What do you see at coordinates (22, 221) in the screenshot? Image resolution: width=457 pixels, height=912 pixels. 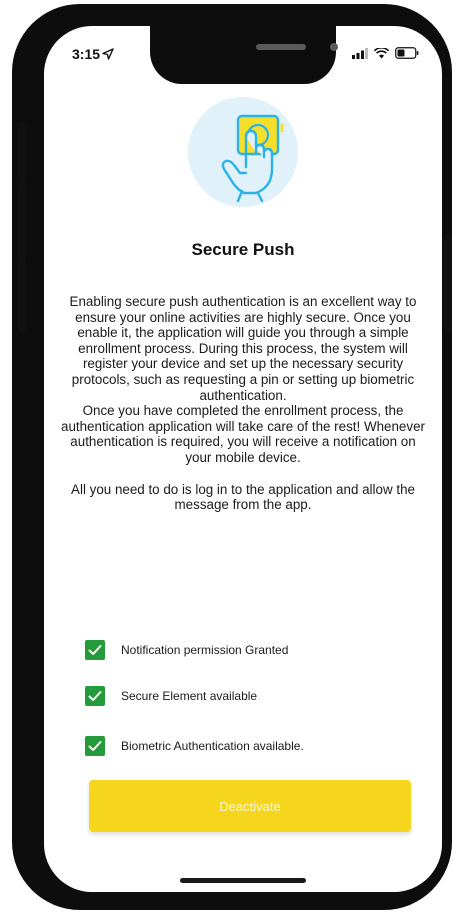 I see `volume-up-button` at bounding box center [22, 221].